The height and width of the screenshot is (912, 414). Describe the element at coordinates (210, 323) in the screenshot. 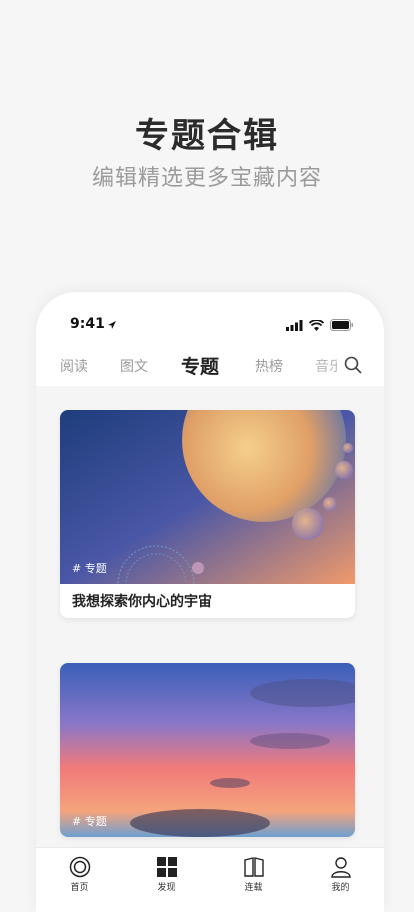

I see `status-bar: 9:41` at that location.